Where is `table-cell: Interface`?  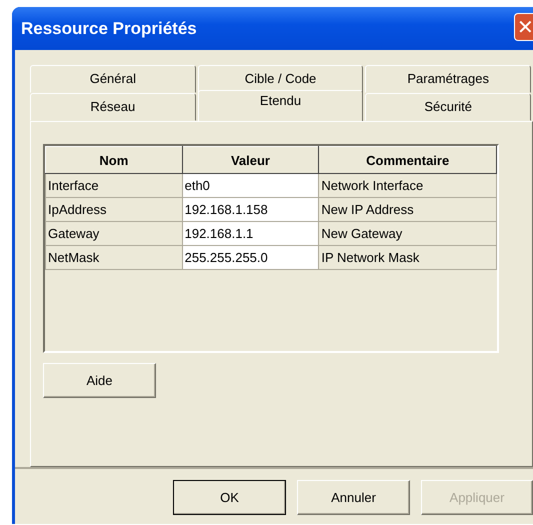
table-cell: Interface is located at coordinates (114, 186).